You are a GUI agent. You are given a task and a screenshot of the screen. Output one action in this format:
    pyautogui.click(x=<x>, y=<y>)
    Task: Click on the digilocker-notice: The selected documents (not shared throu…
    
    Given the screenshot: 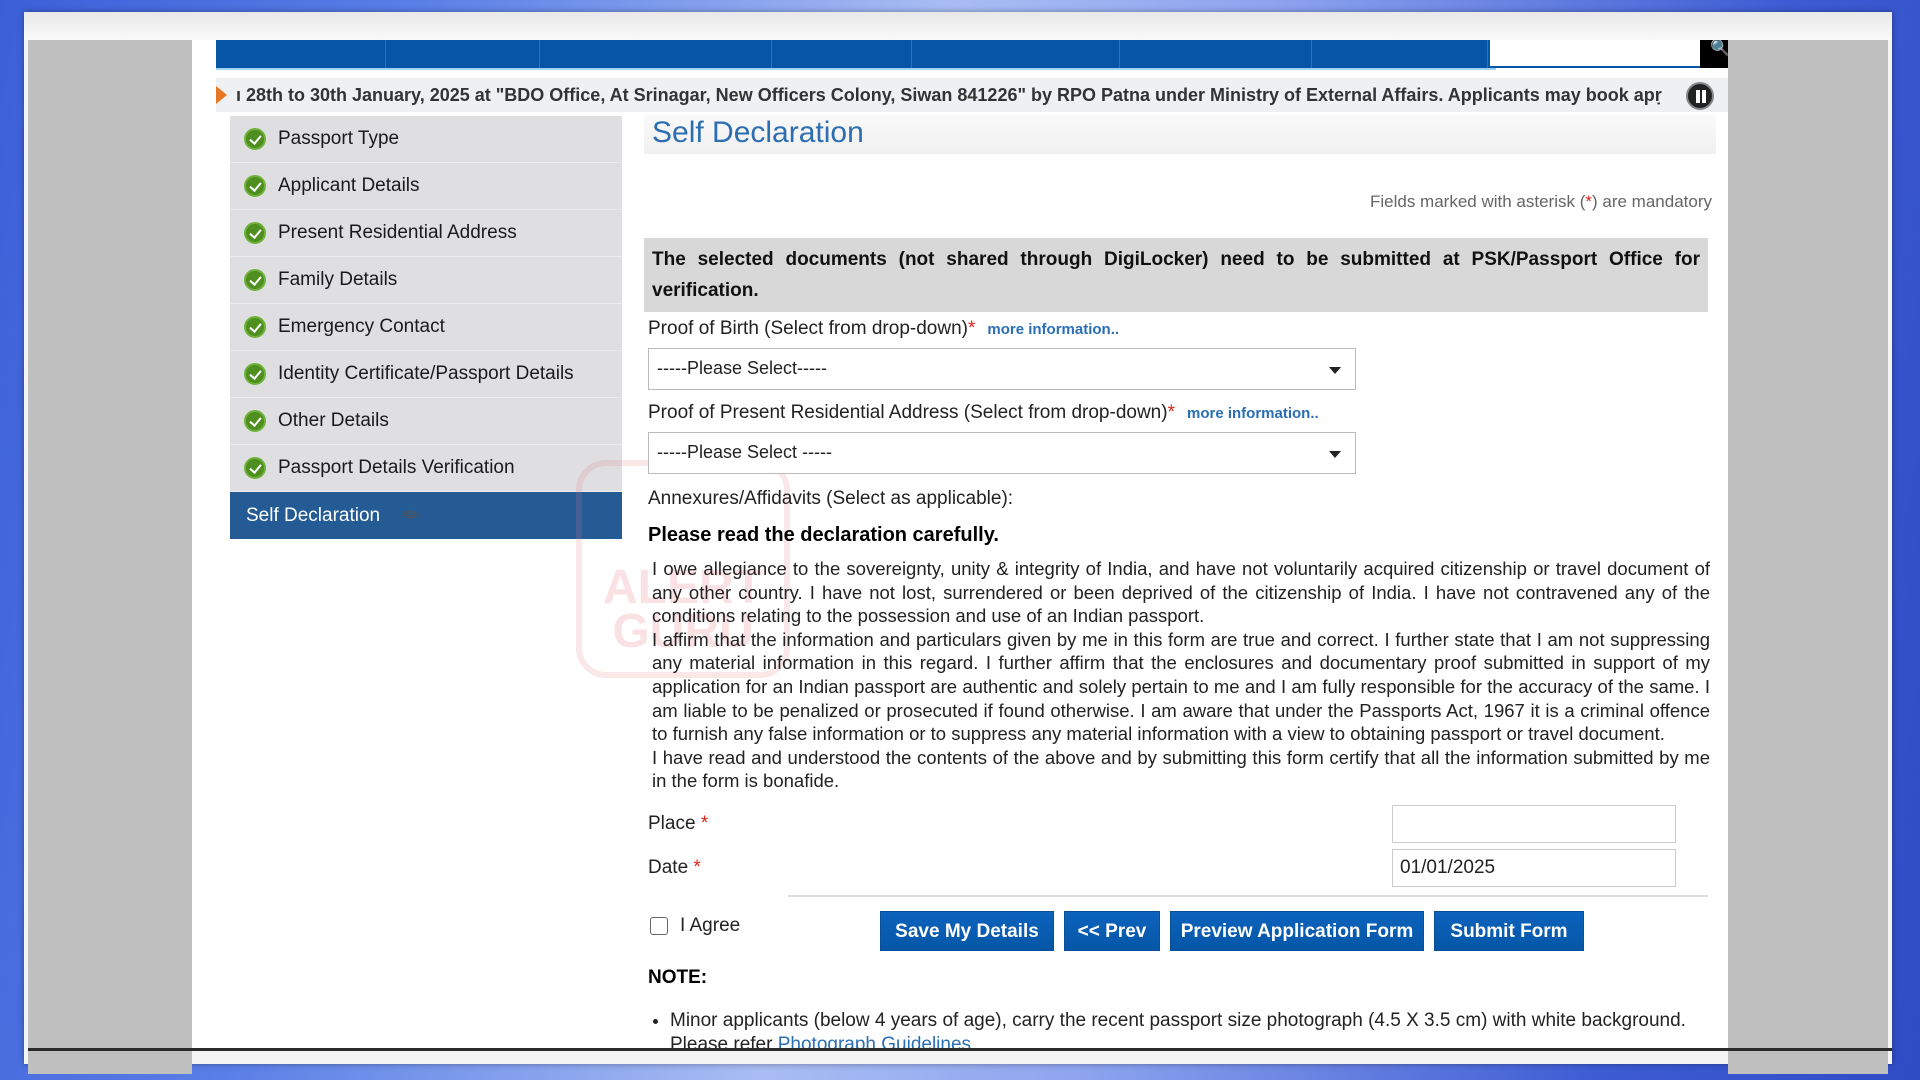 What is the action you would take?
    pyautogui.click(x=1176, y=275)
    